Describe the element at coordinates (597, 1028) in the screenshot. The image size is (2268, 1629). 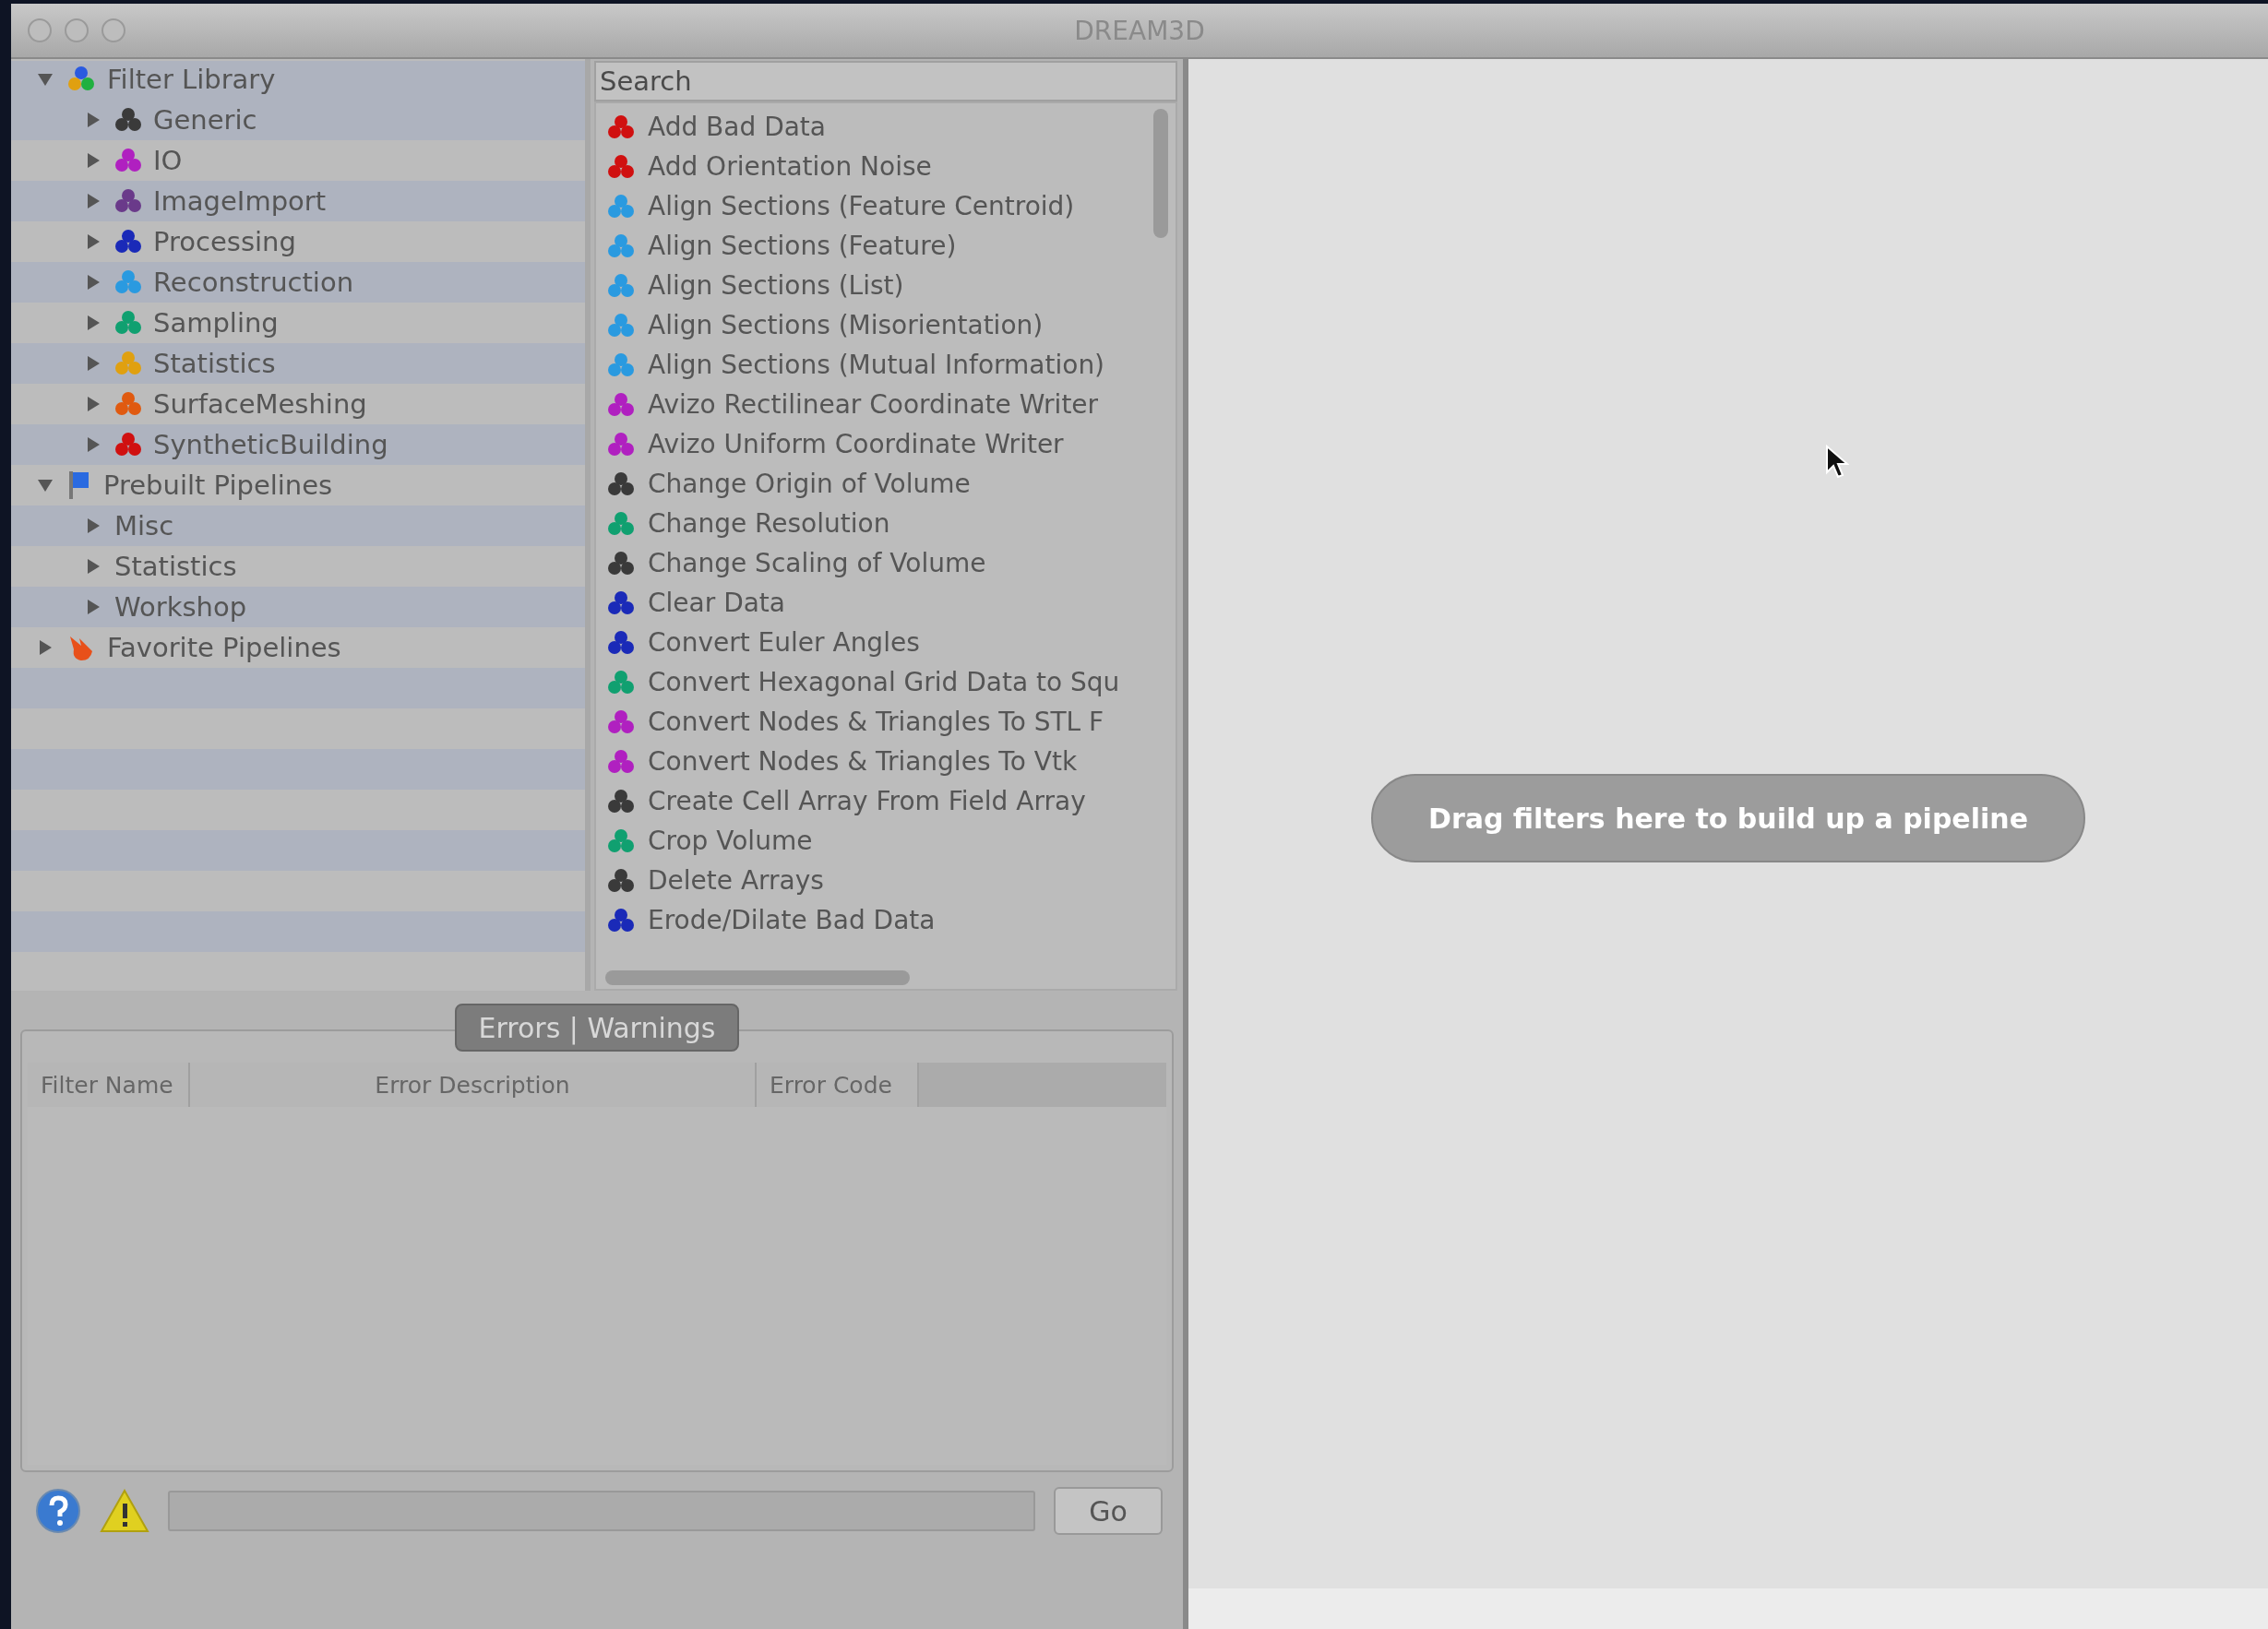
I see `errors-tab: Errors | Warnings` at that location.